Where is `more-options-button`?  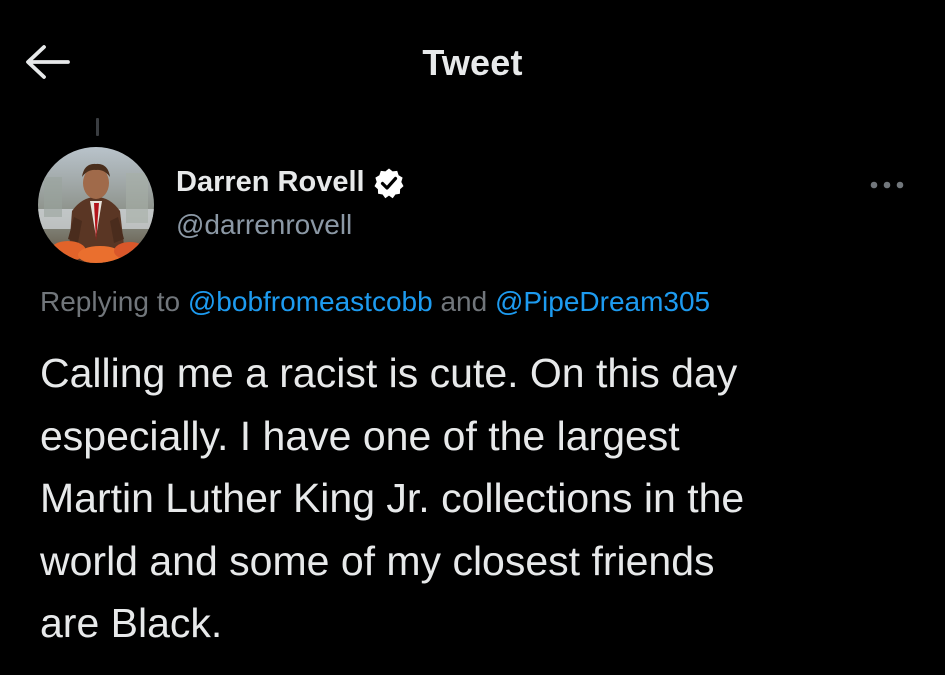
more-options-button is located at coordinates (887, 185).